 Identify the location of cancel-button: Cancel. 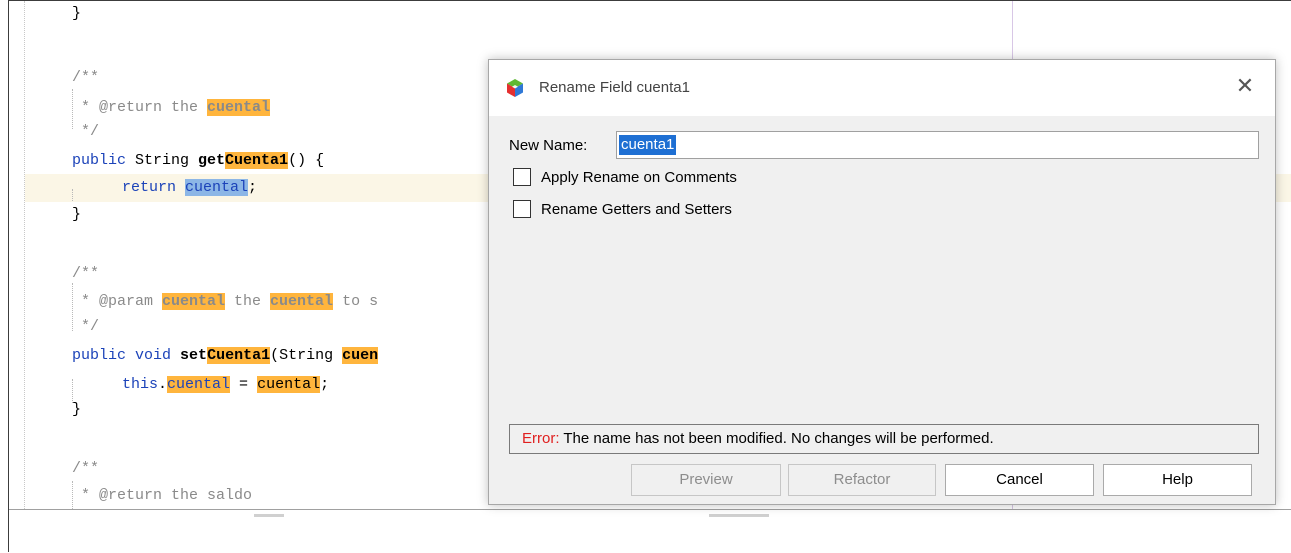
(1019, 480).